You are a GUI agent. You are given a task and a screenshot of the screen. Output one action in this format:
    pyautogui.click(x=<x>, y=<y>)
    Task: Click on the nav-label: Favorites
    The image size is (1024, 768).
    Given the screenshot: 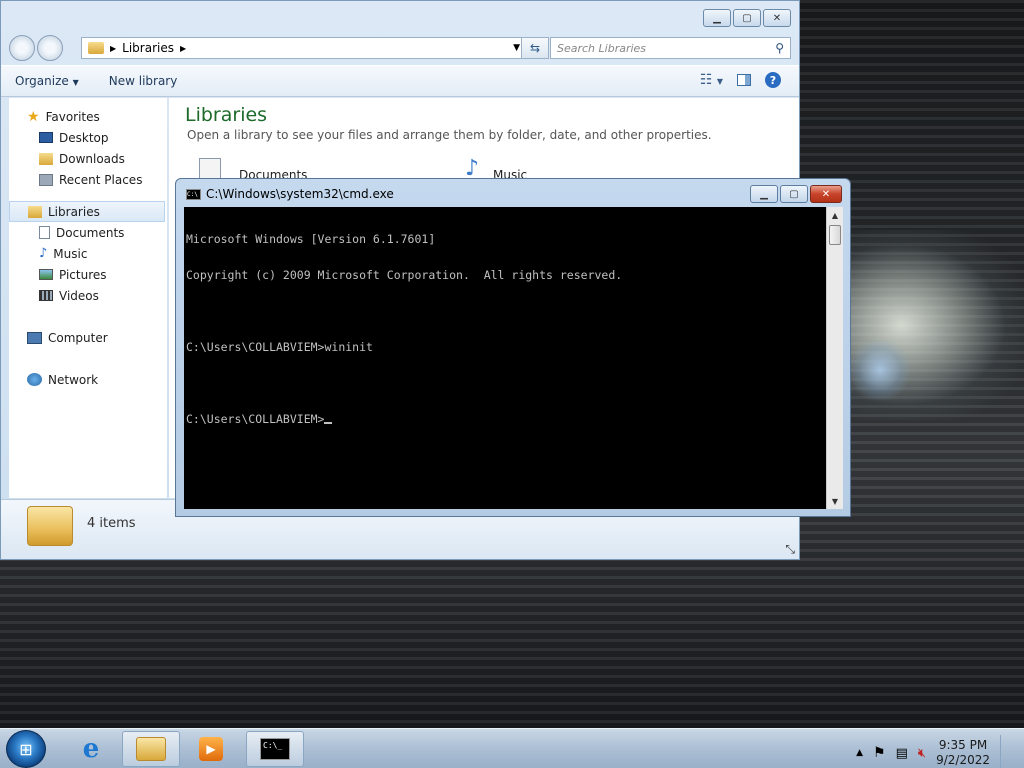 What is the action you would take?
    pyautogui.click(x=72, y=116)
    